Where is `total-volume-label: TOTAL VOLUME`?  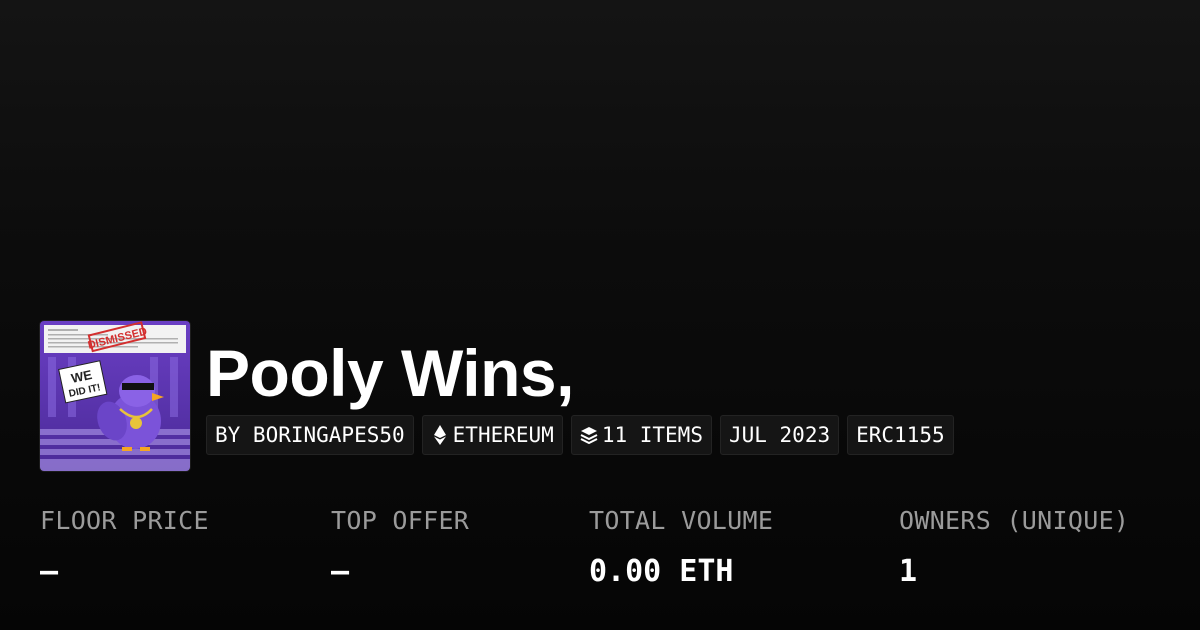
total-volume-label: TOTAL VOLUME is located at coordinates (681, 520).